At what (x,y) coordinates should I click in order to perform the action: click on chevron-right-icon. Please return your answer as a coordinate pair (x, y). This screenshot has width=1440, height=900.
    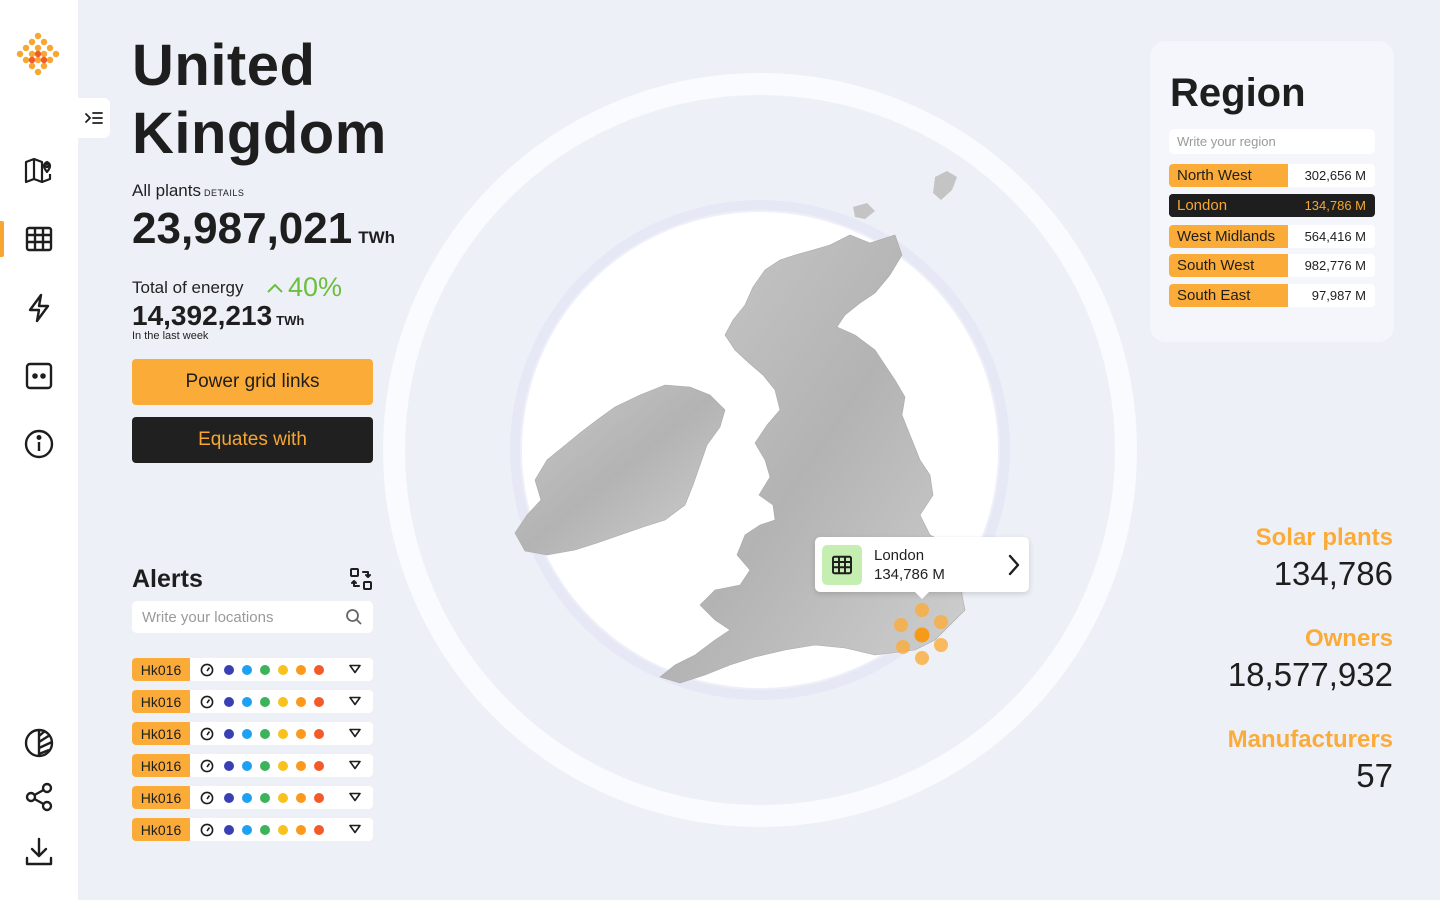
    Looking at the image, I should click on (1014, 565).